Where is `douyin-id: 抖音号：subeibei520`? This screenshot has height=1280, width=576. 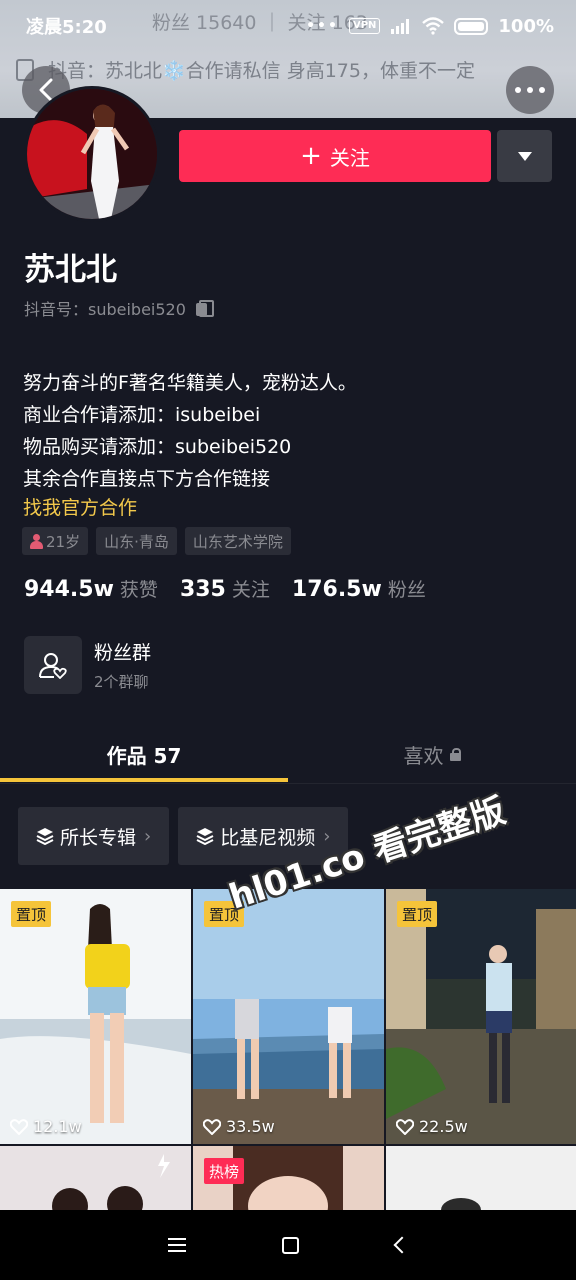
douyin-id: 抖音号：subeibei520 is located at coordinates (119, 308).